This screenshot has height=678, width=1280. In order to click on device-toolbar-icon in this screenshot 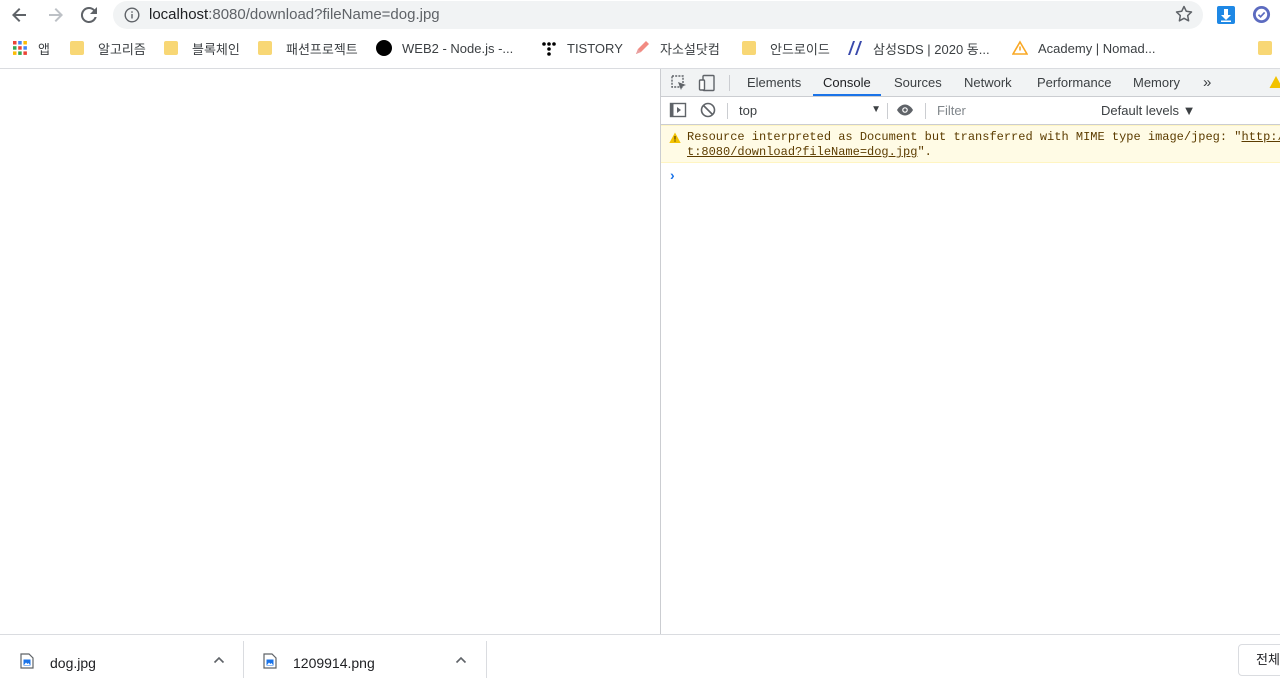, I will do `click(707, 83)`.